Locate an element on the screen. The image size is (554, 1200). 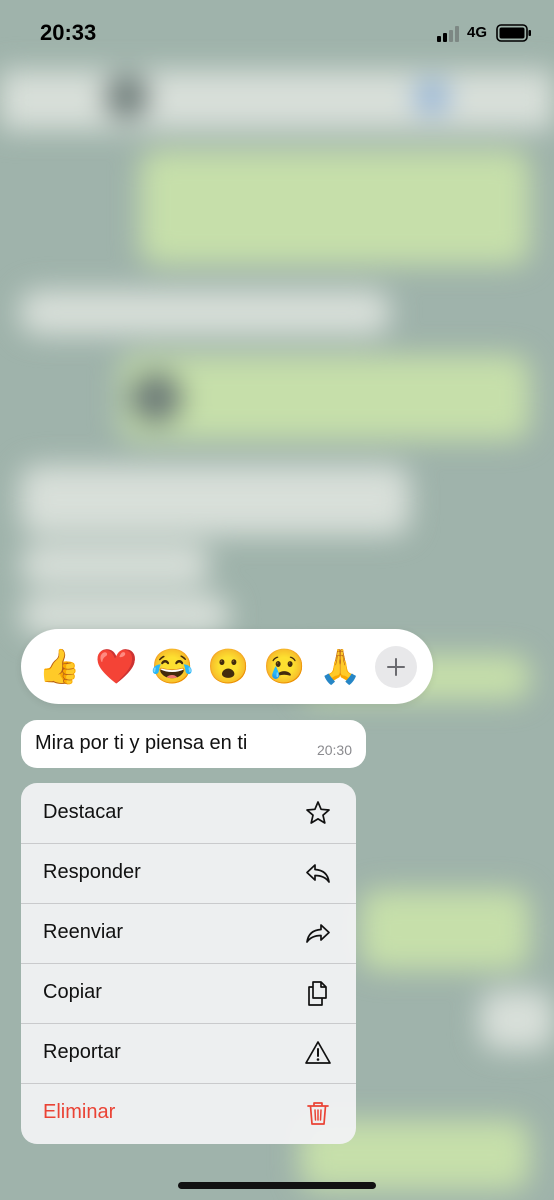
reply-icon is located at coordinates (318, 873).